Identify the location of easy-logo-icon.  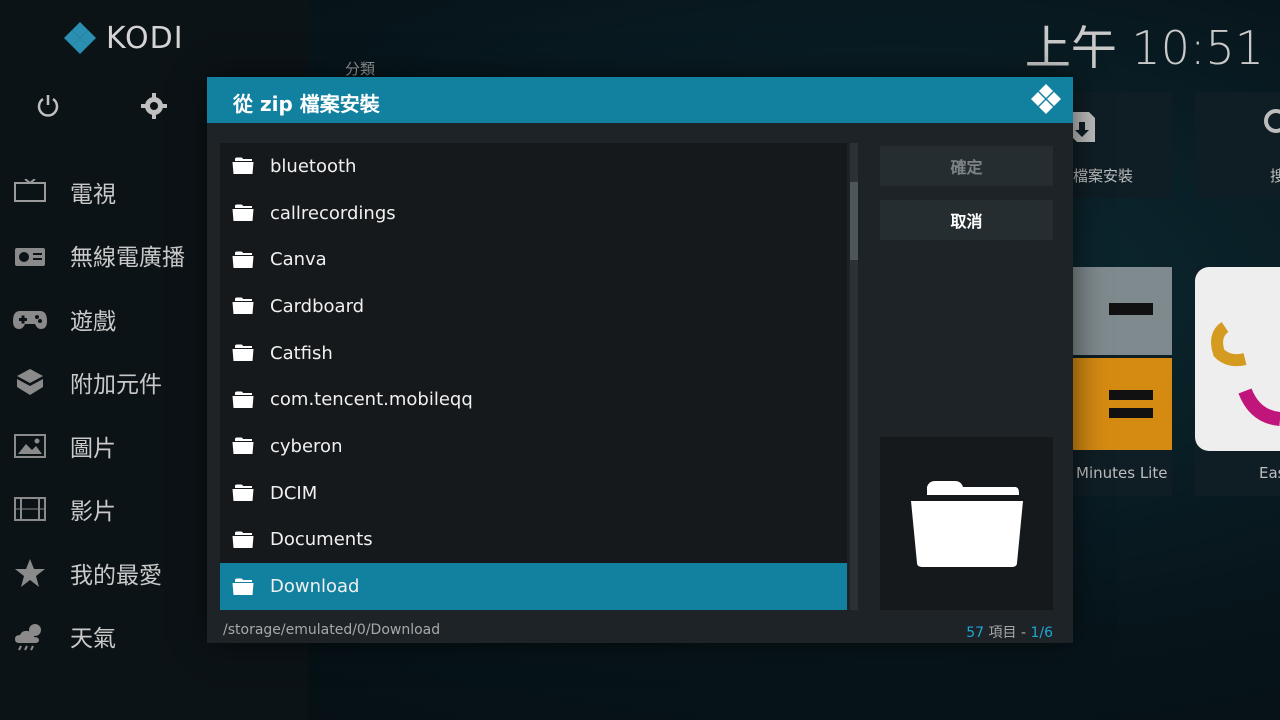
(1245, 374).